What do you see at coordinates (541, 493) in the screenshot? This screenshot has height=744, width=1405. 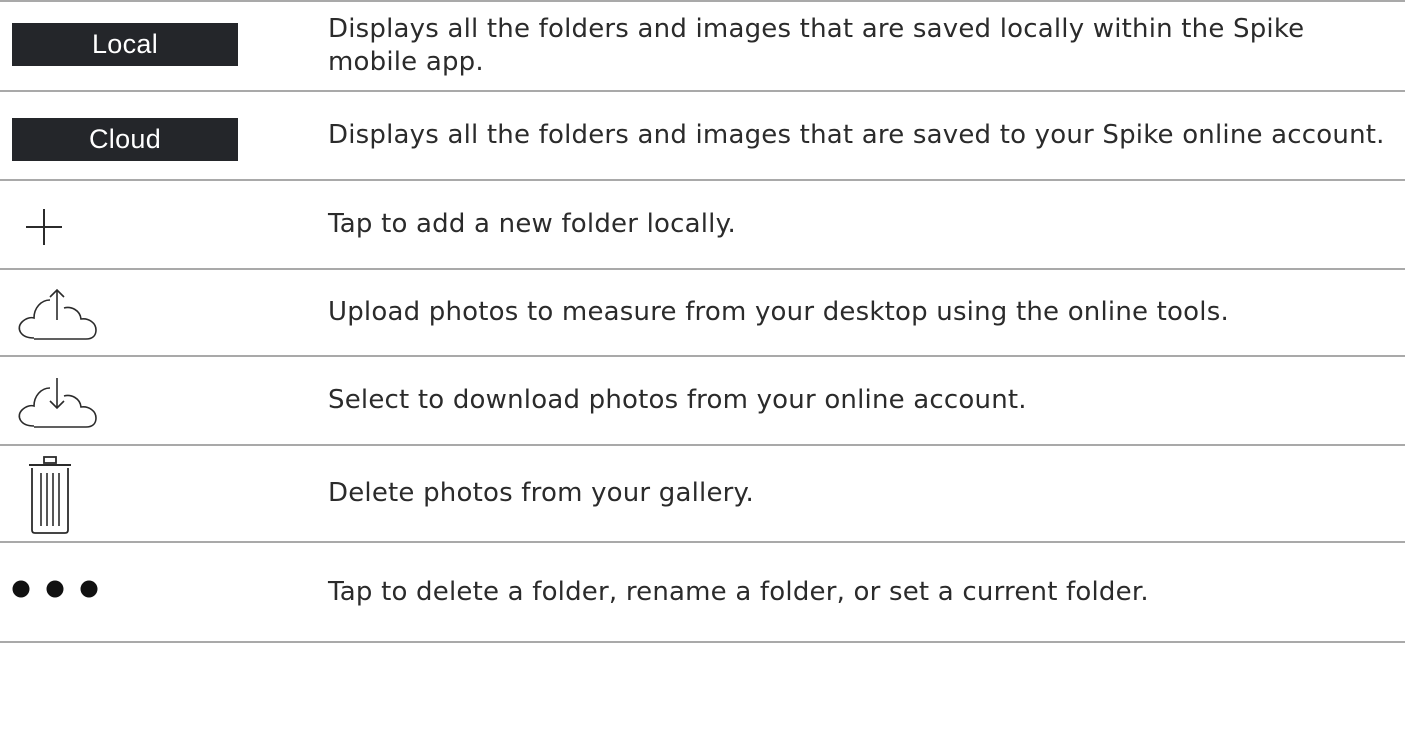 I see `legend-description: Delete photos from your gallery.` at bounding box center [541, 493].